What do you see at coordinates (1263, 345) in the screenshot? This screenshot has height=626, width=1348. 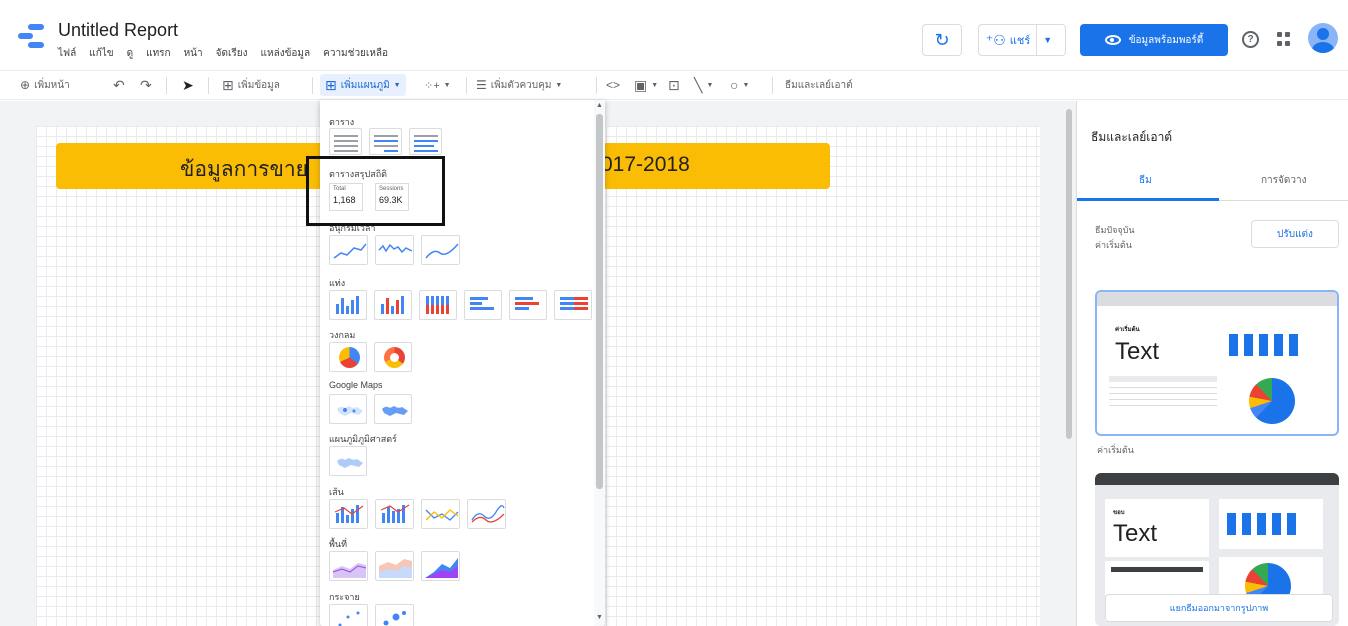 I see `theme-card-bars` at bounding box center [1263, 345].